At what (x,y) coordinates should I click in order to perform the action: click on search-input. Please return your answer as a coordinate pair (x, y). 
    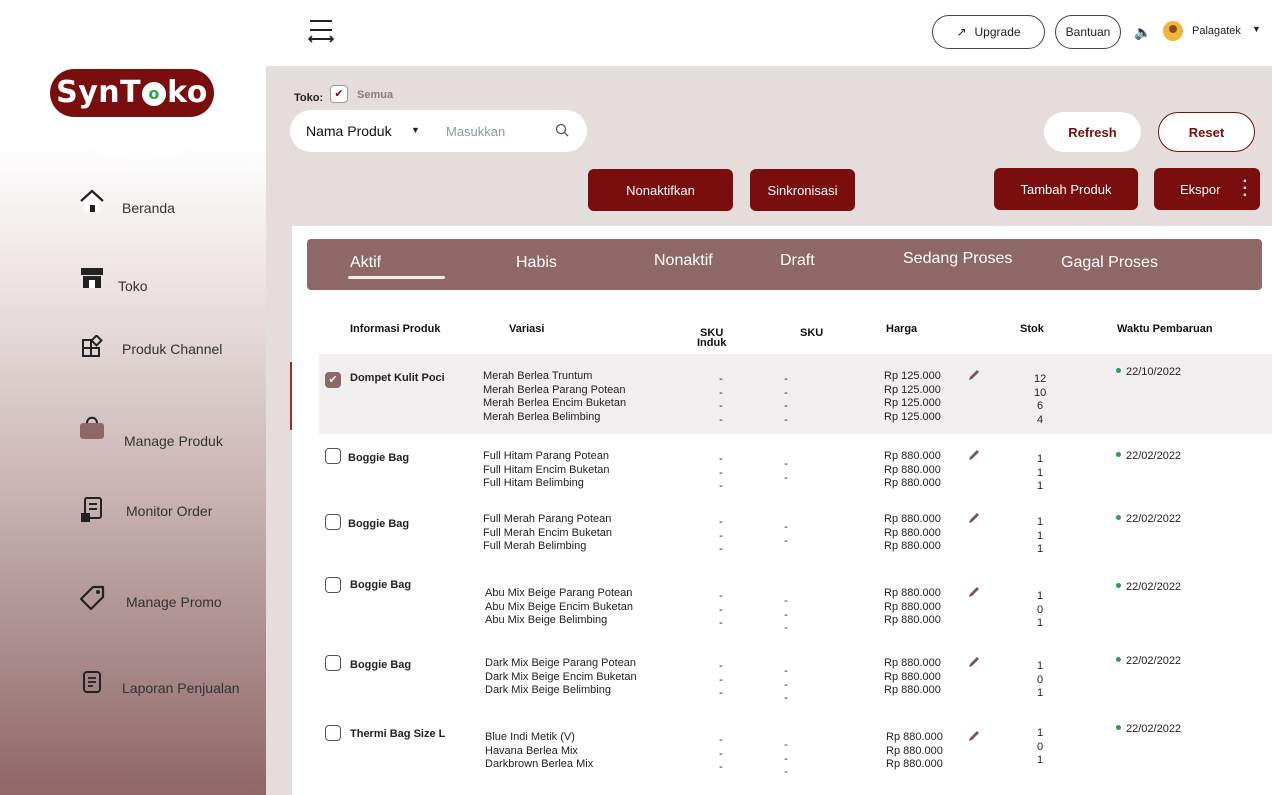
    Looking at the image, I should click on (496, 131).